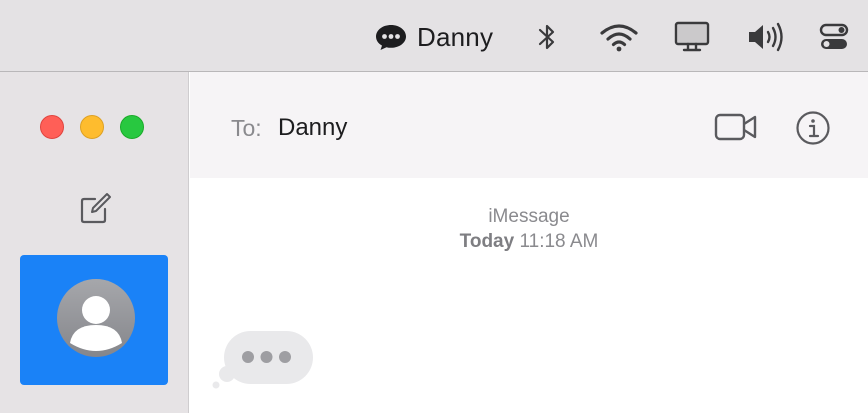  Describe the element at coordinates (391, 37) in the screenshot. I see `message-bubble-icon` at that location.